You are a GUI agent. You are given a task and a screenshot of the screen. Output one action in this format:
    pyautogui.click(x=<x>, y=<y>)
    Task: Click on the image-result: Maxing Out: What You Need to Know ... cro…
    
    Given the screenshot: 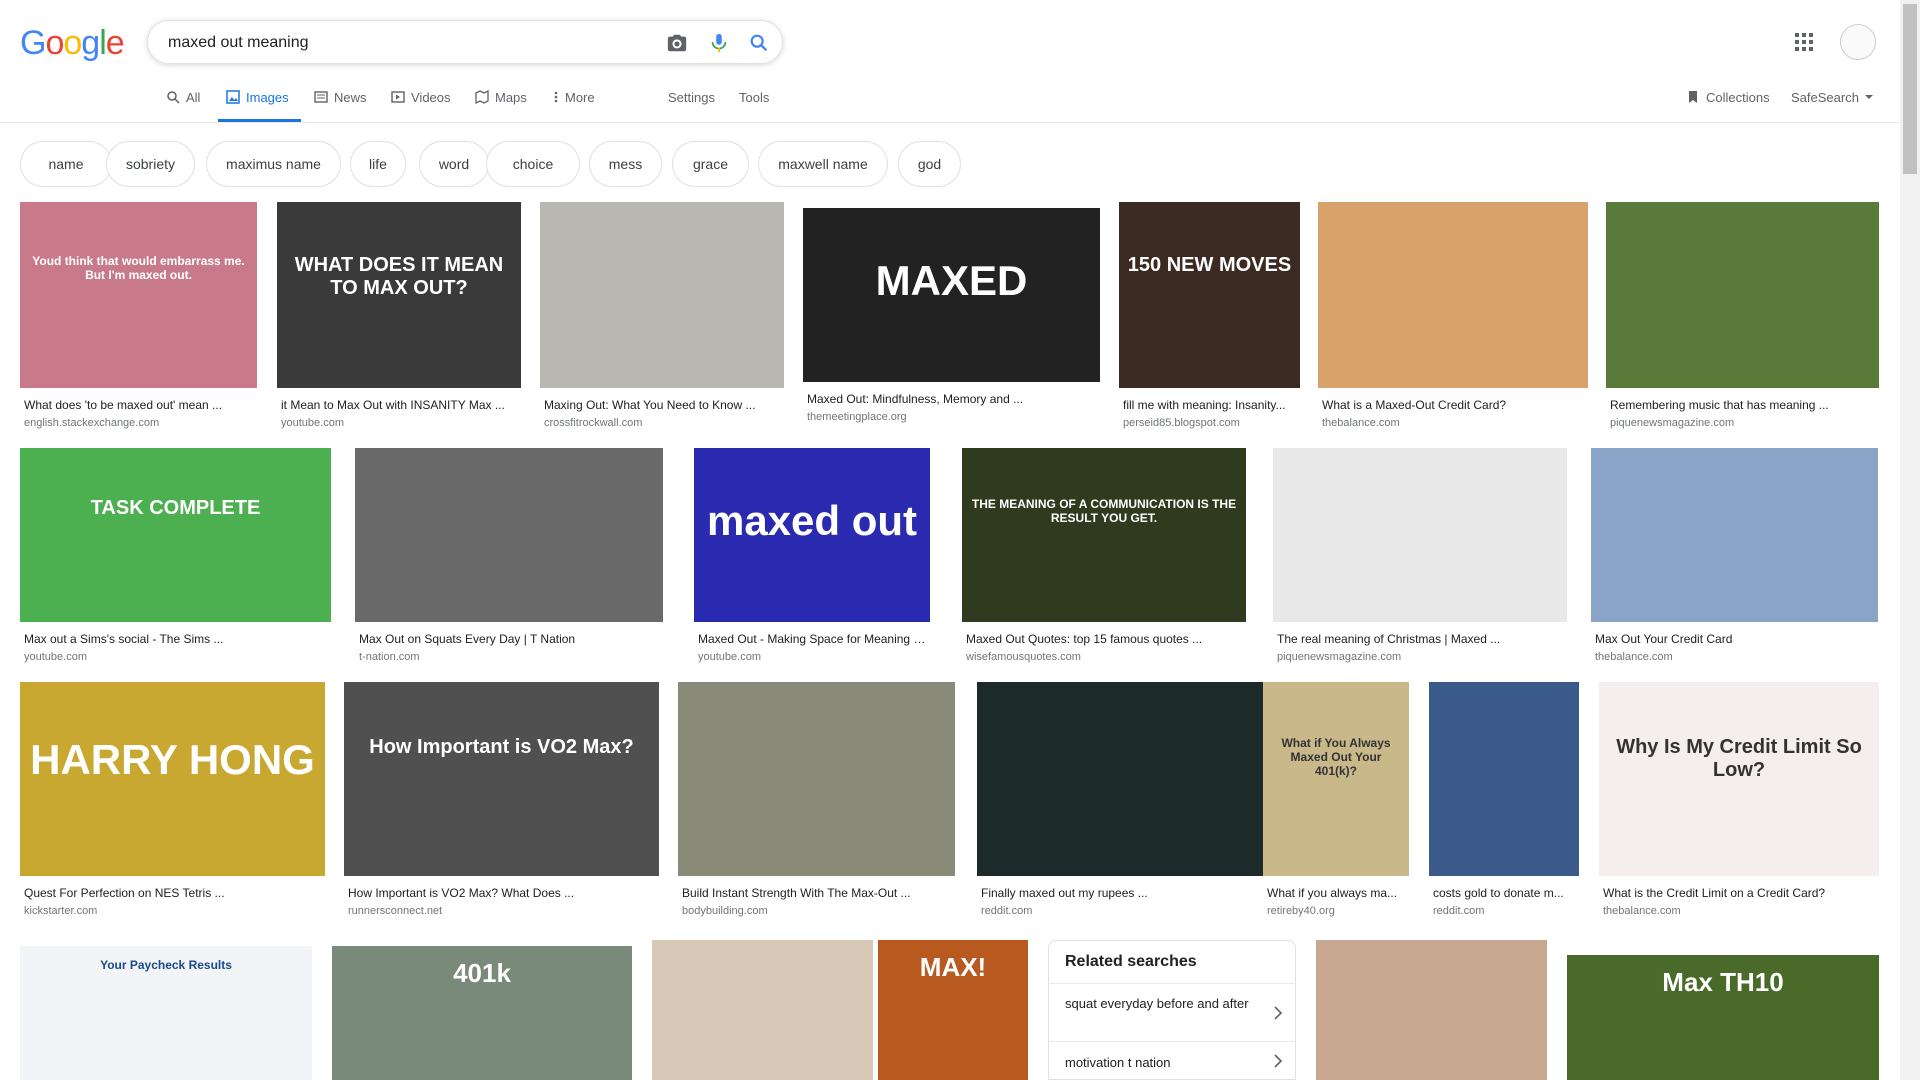 What is the action you would take?
    pyautogui.click(x=662, y=318)
    